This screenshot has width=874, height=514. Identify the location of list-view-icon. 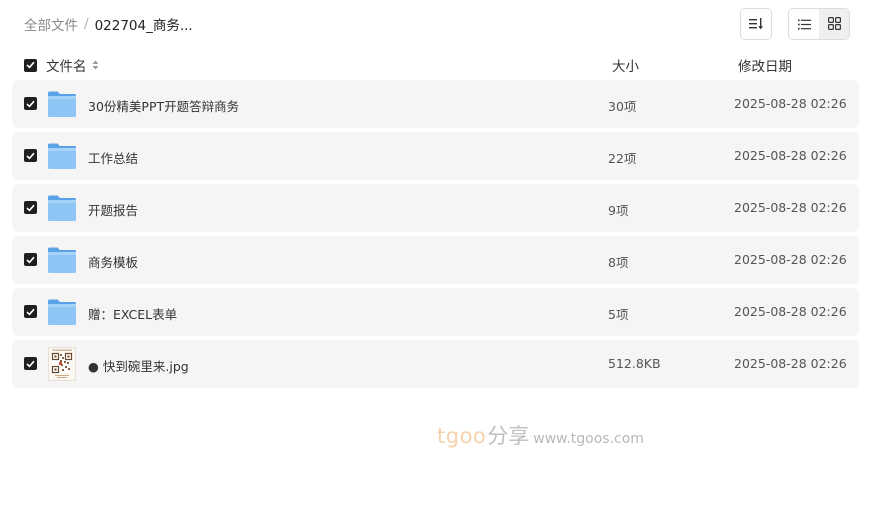
(804, 24).